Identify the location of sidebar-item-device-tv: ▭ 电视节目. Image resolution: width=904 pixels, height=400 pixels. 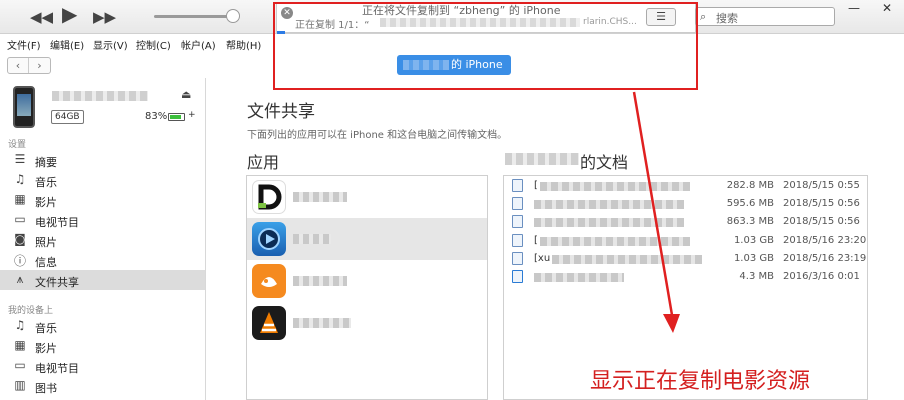
(102, 366).